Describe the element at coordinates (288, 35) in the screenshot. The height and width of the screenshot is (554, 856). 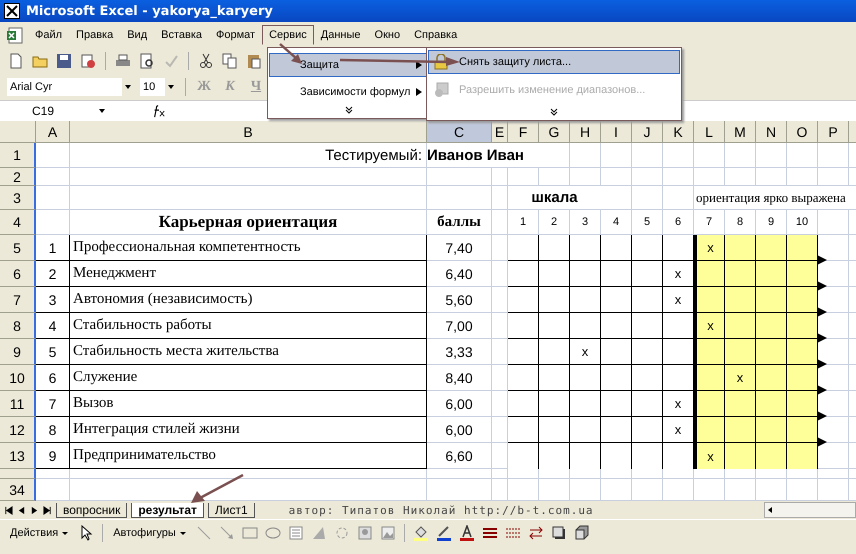
I see `menu-item: Сервис` at that location.